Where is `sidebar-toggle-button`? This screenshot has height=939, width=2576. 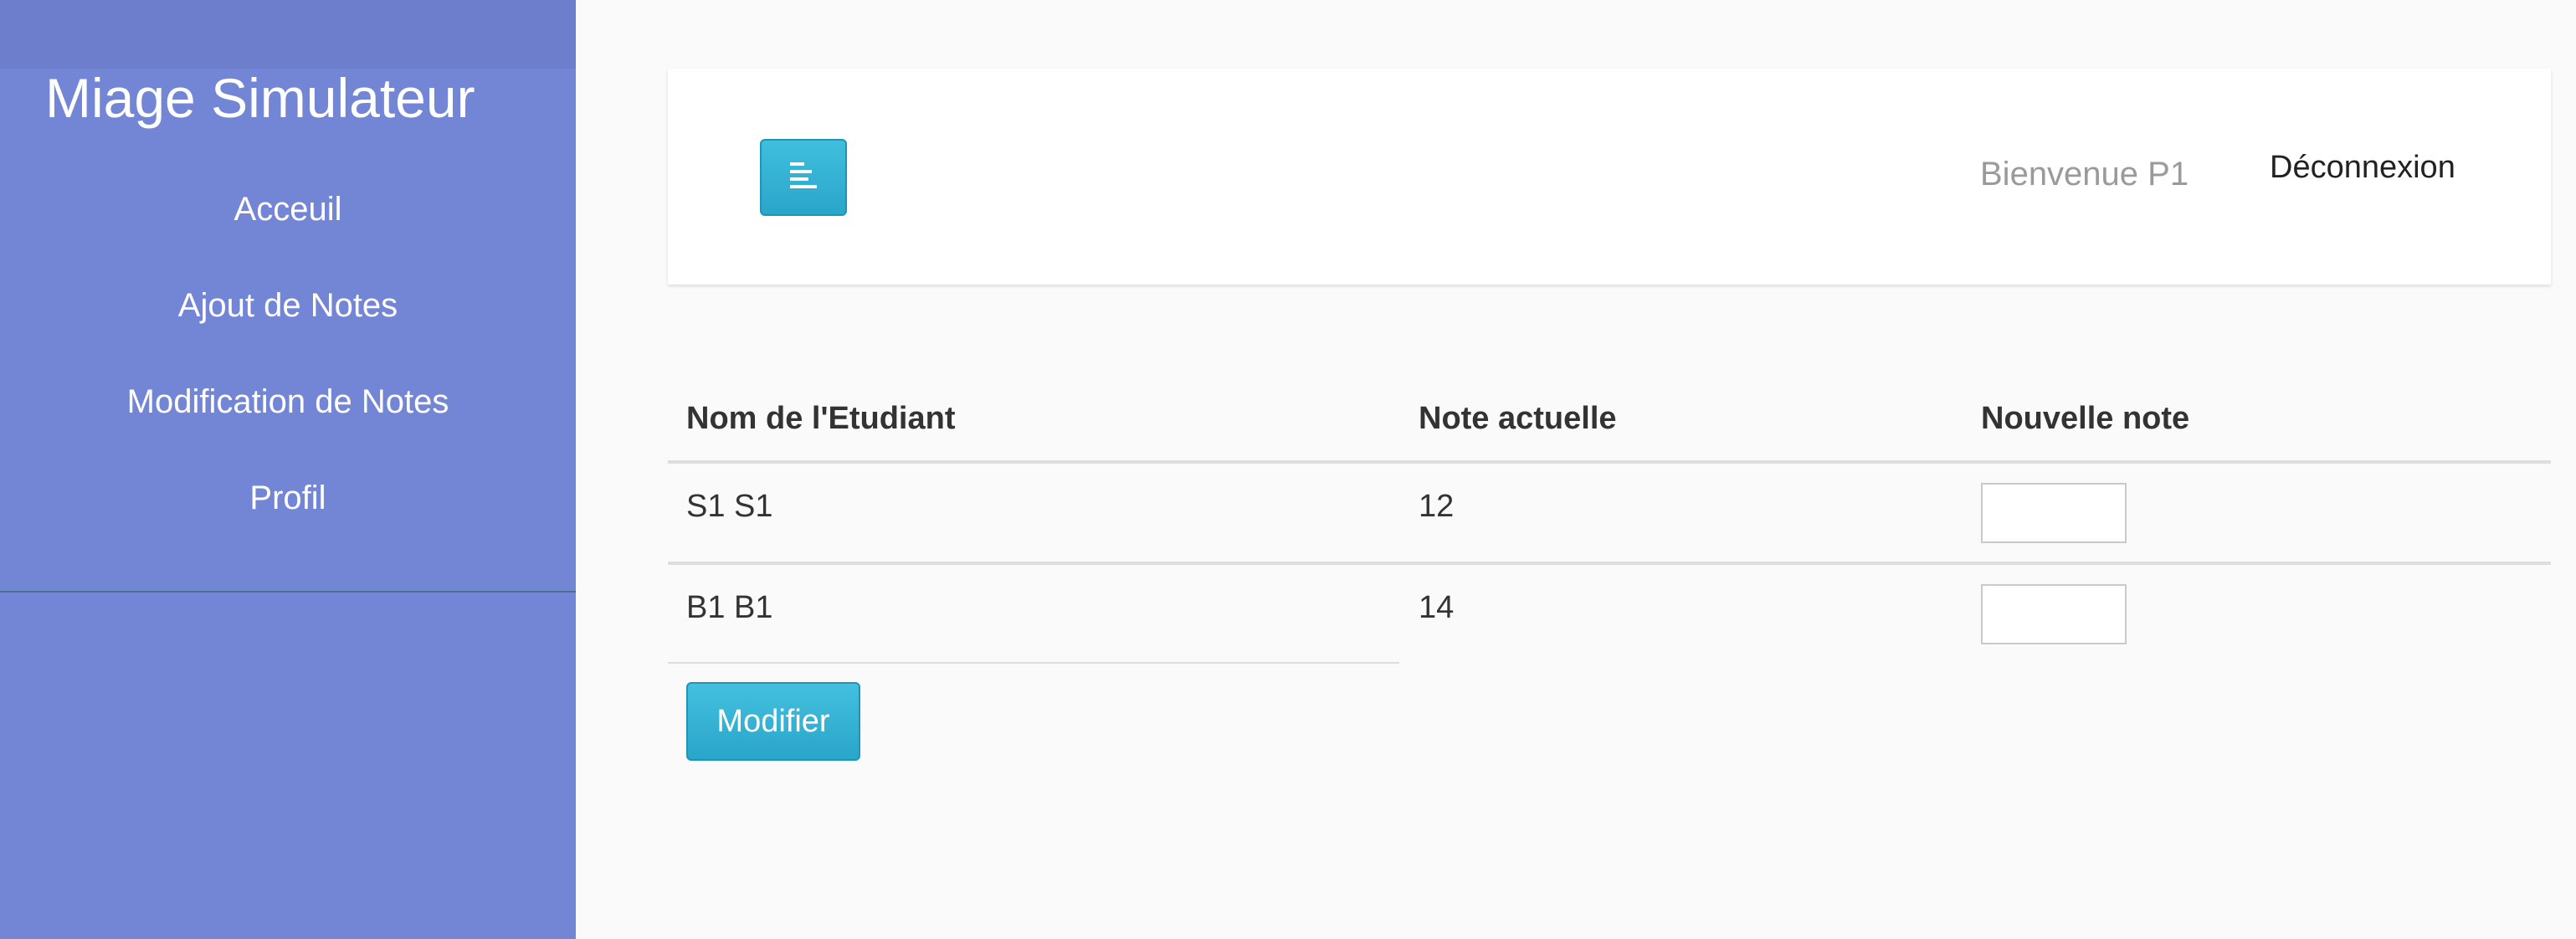 sidebar-toggle-button is located at coordinates (803, 177).